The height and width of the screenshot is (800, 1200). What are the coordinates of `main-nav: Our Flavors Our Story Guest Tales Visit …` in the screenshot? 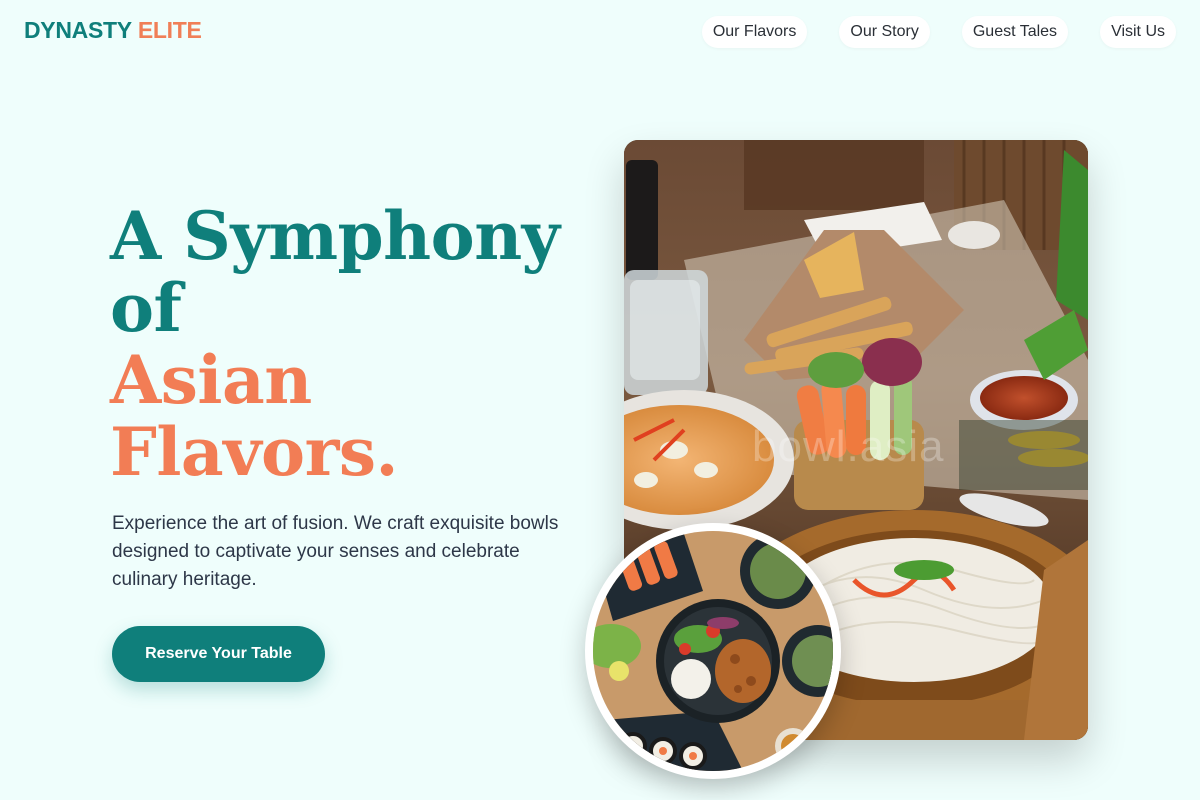 It's located at (938, 32).